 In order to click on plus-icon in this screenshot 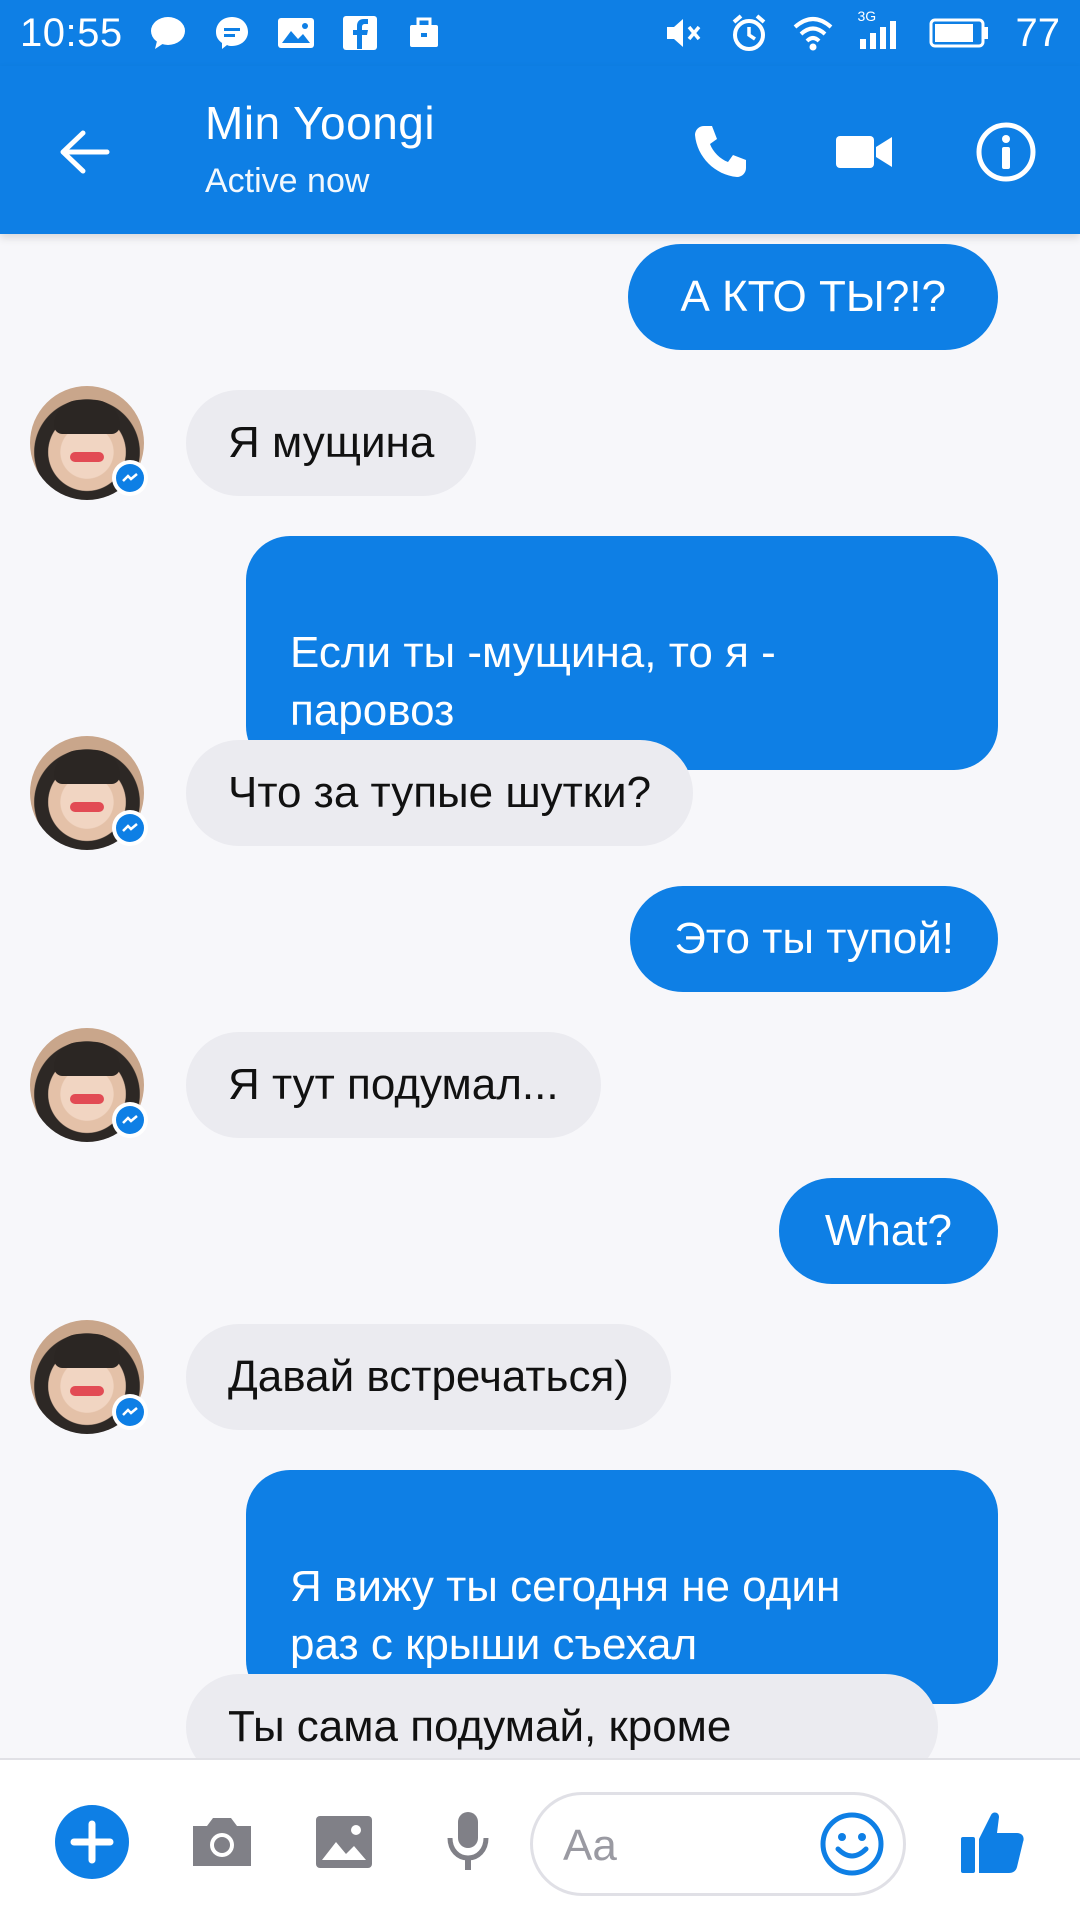, I will do `click(92, 1842)`.